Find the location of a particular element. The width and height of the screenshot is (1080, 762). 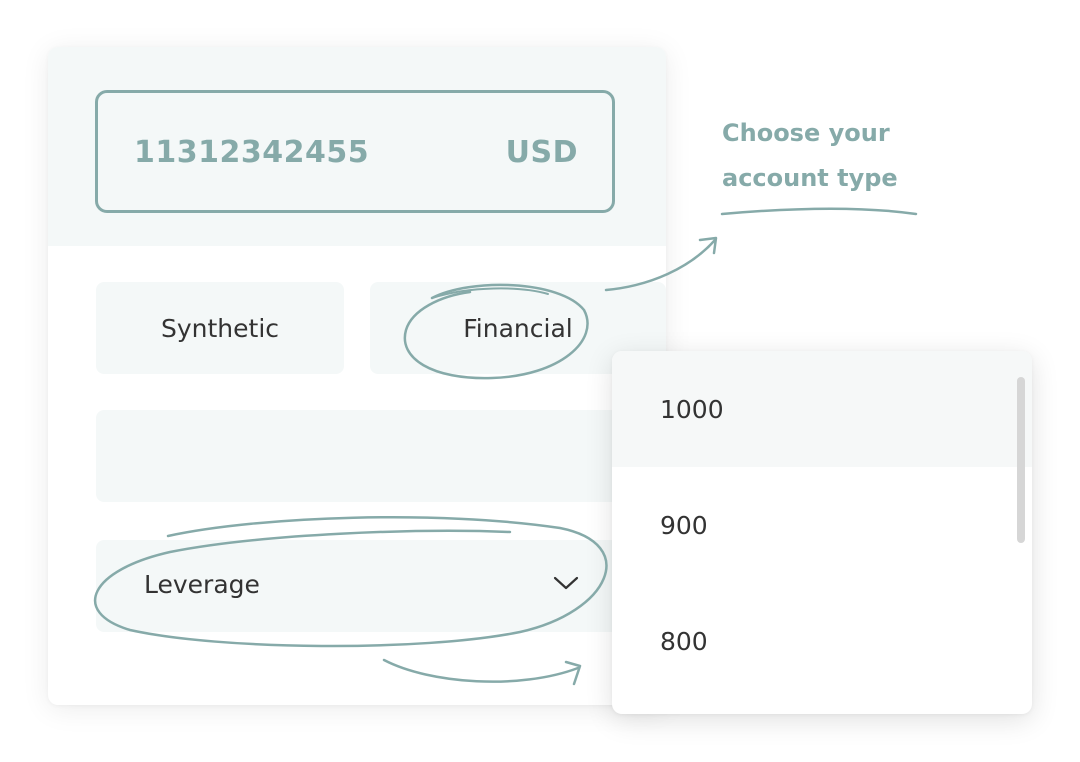

chevron-down-icon is located at coordinates (566, 583).